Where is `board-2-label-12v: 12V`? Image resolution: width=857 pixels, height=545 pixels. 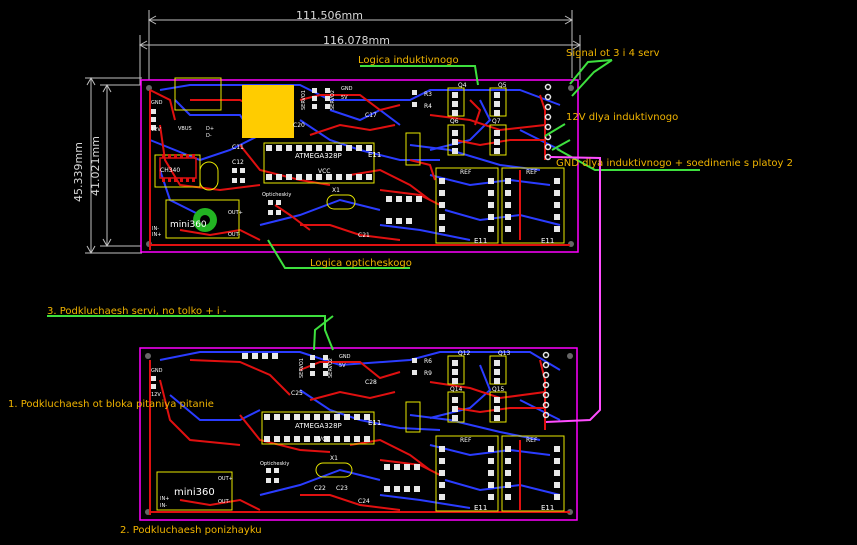 board-2-label-12v: 12V is located at coordinates (156, 395).